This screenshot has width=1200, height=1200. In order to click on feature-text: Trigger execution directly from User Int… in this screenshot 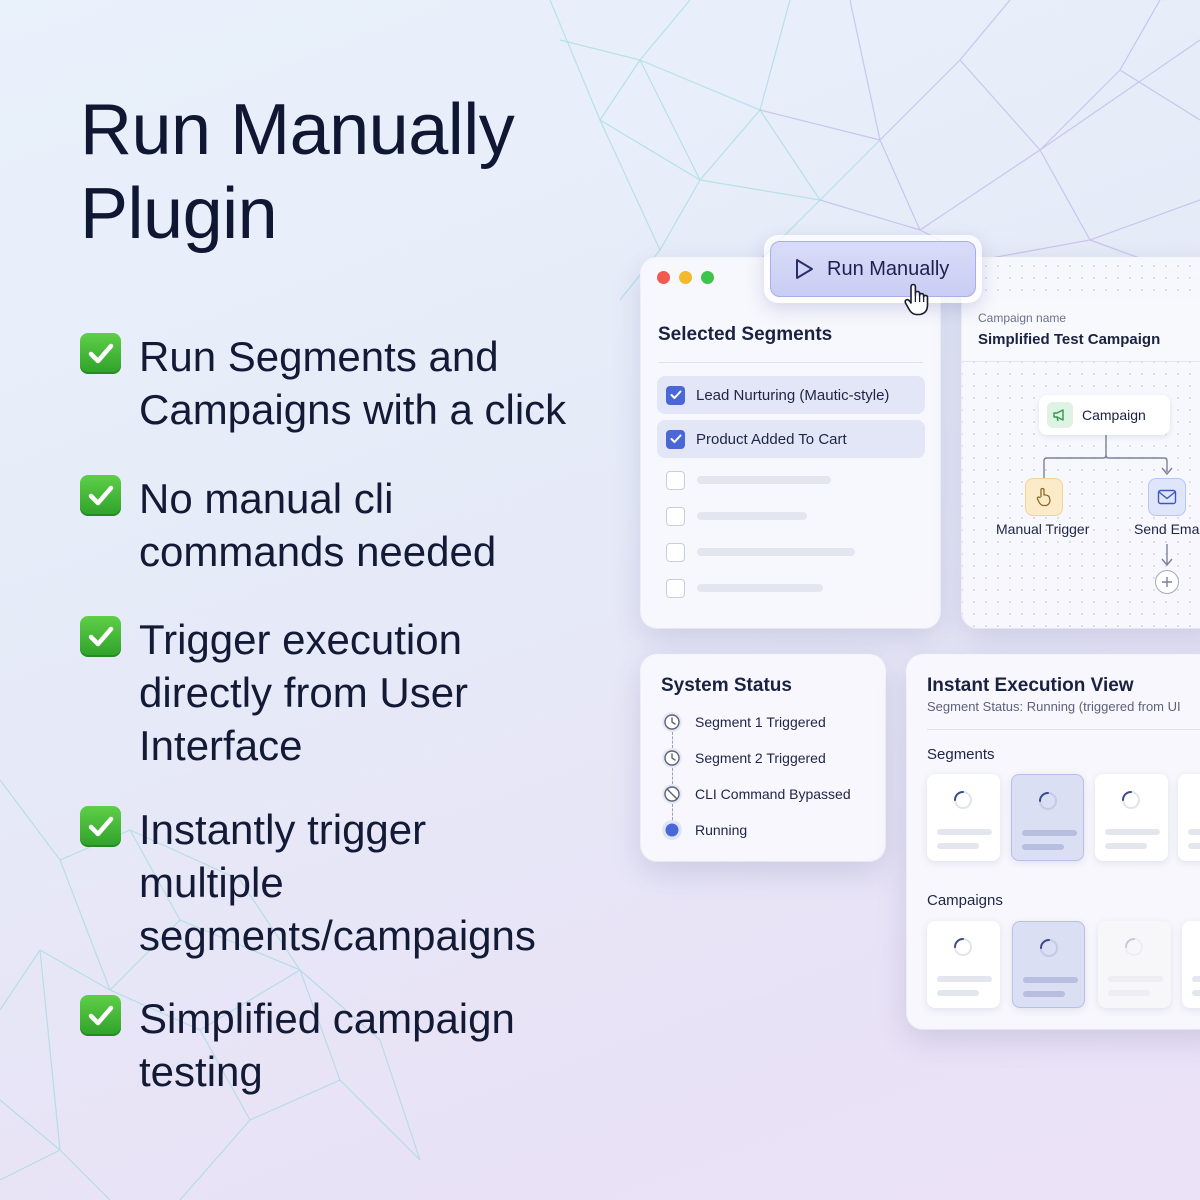, I will do `click(304, 692)`.